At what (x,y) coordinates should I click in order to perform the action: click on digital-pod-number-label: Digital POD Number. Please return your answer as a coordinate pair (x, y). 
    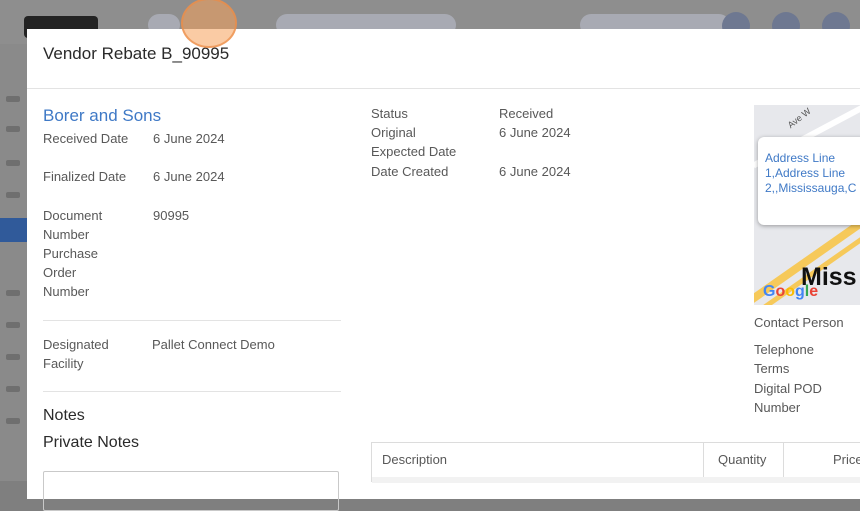
    Looking at the image, I should click on (788, 398).